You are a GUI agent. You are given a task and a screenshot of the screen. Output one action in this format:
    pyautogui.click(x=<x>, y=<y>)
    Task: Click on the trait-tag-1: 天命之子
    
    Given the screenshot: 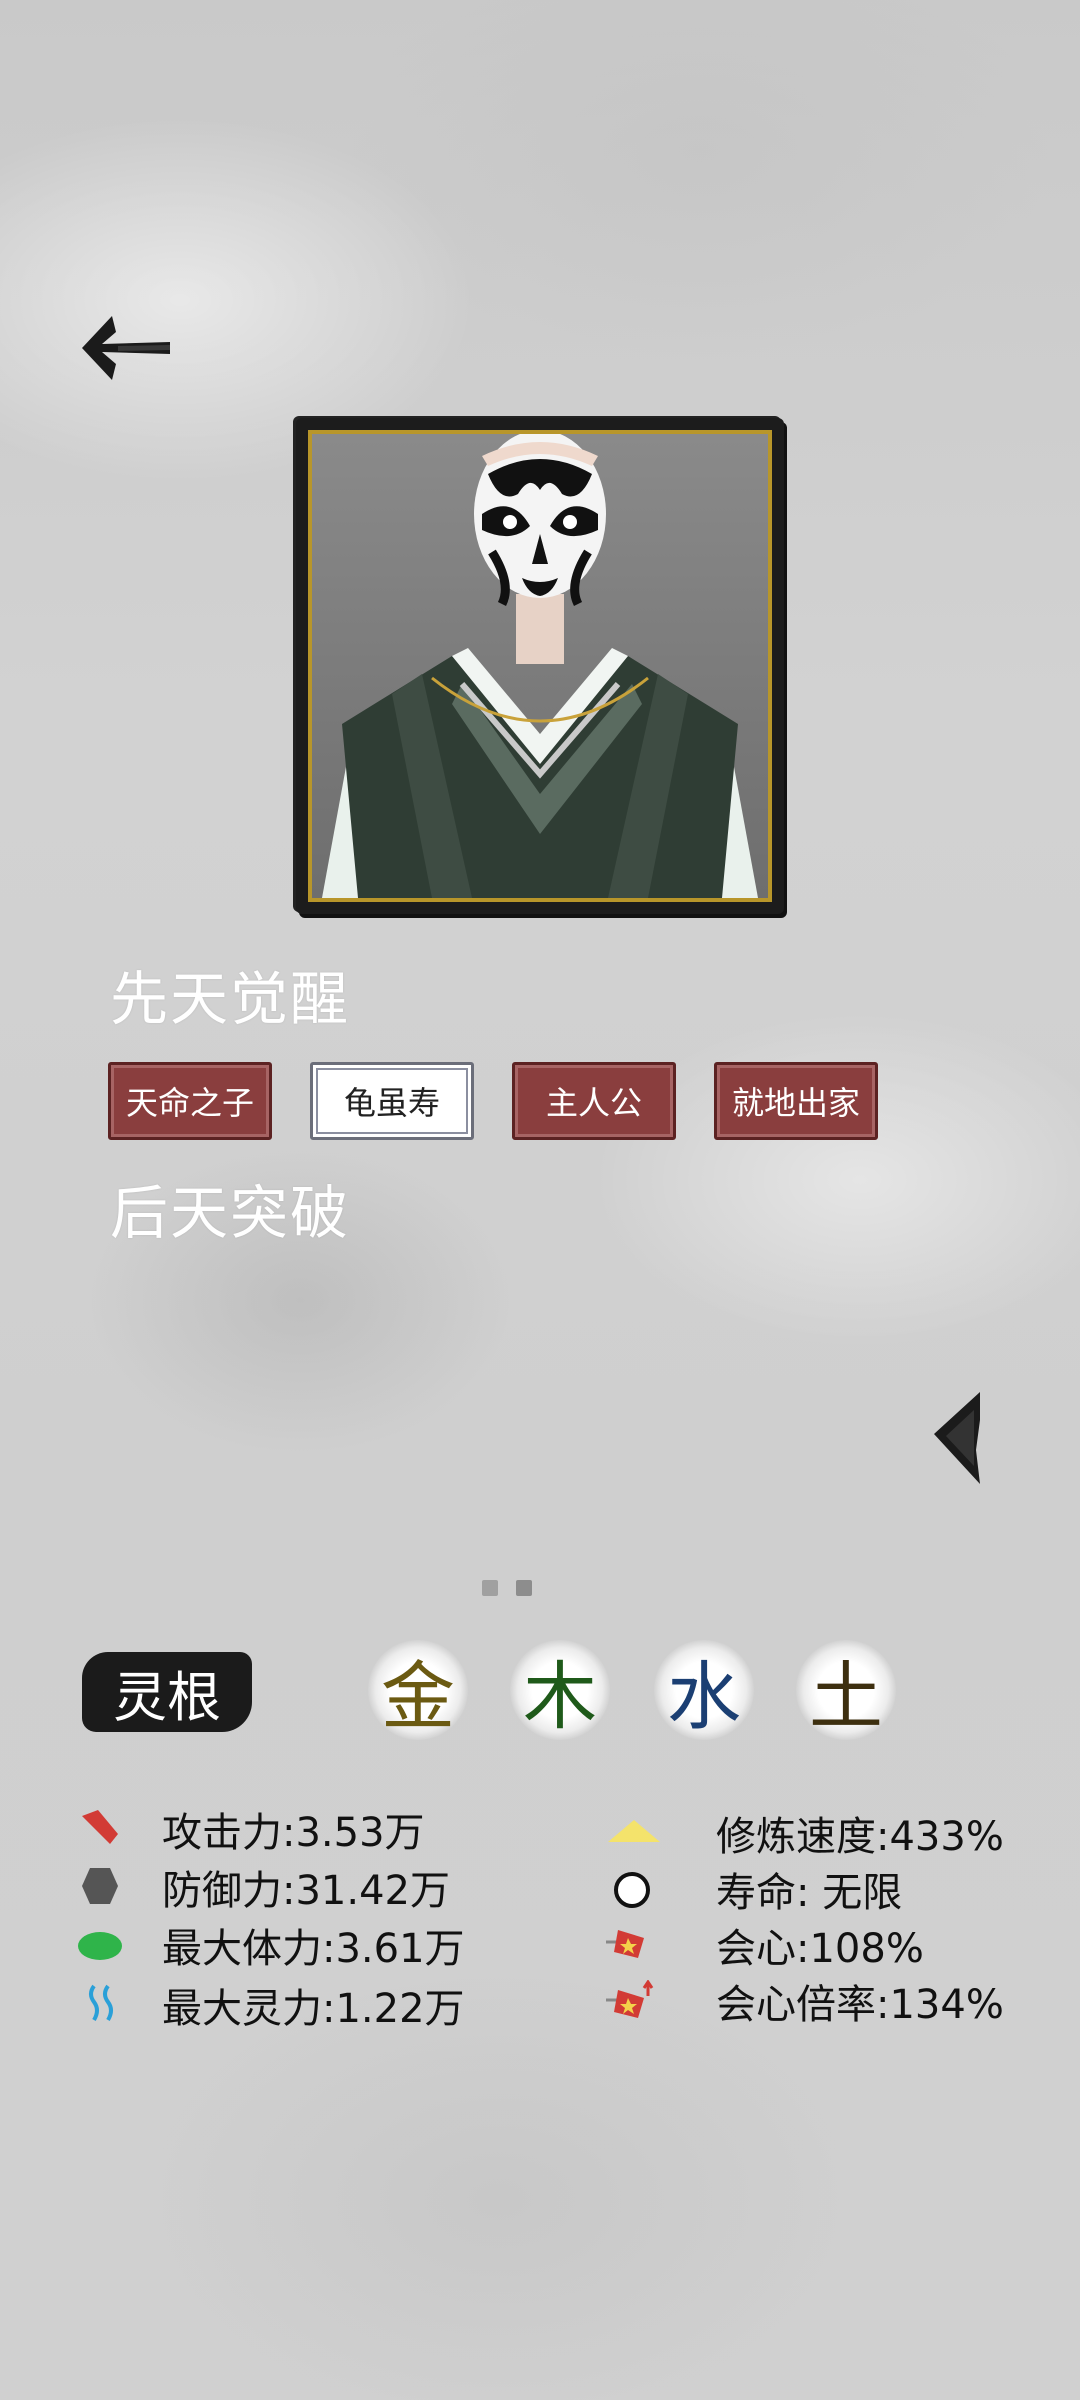 What is the action you would take?
    pyautogui.click(x=190, y=1101)
    